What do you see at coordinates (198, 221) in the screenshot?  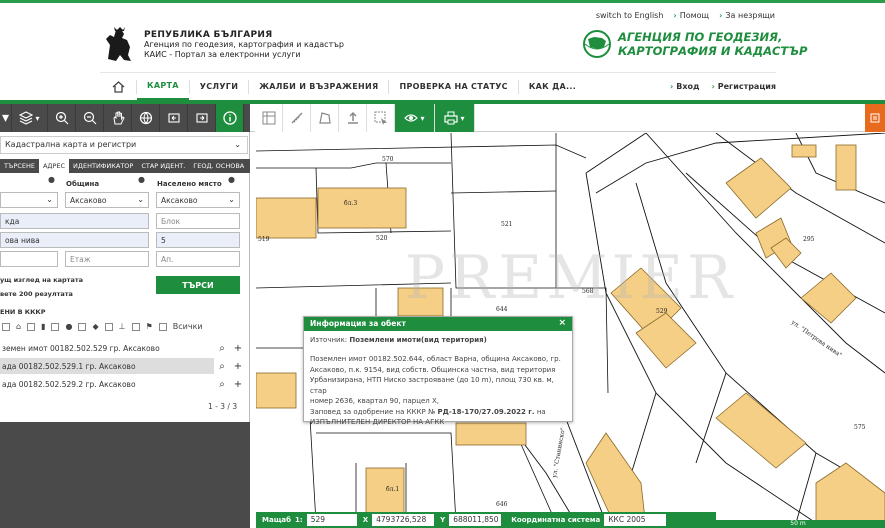 I see `blok-input: Блок` at bounding box center [198, 221].